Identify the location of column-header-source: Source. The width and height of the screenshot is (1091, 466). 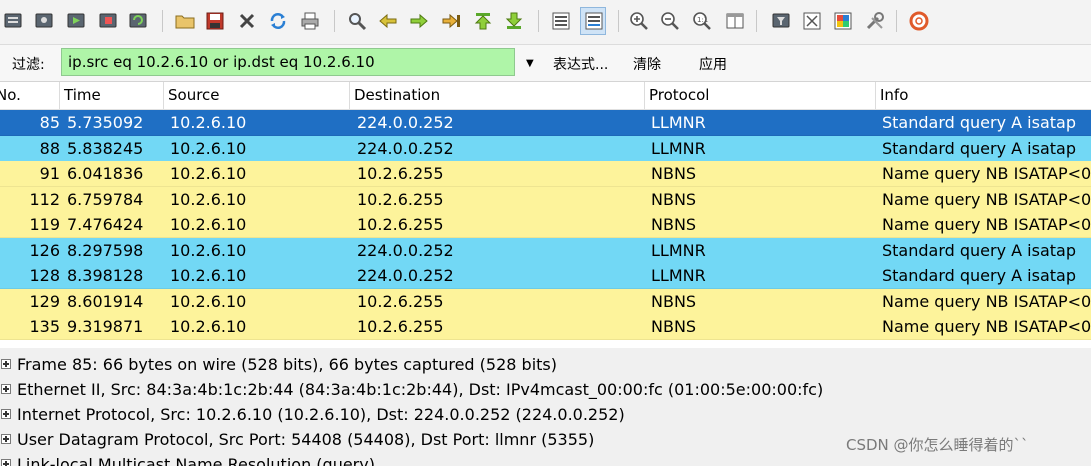
(256, 95).